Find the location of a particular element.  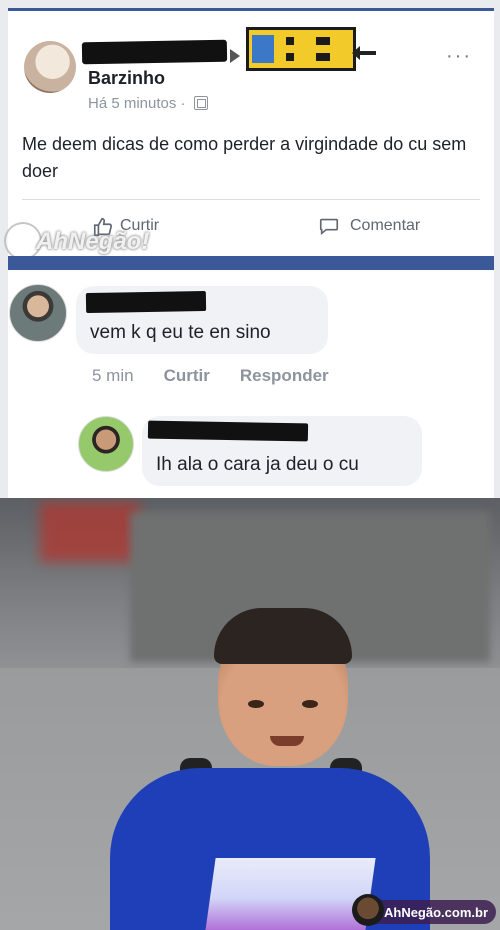

more-options-icon: ··· is located at coordinates (459, 56).